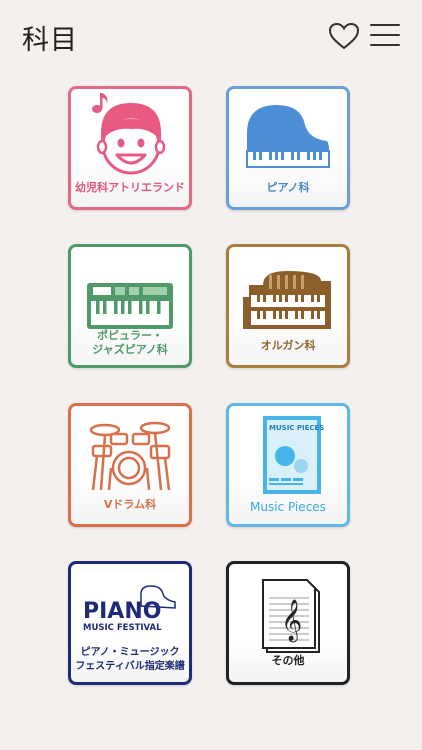 This screenshot has height=750, width=422. I want to click on course-tile-piano: ピアノ科, so click(288, 148).